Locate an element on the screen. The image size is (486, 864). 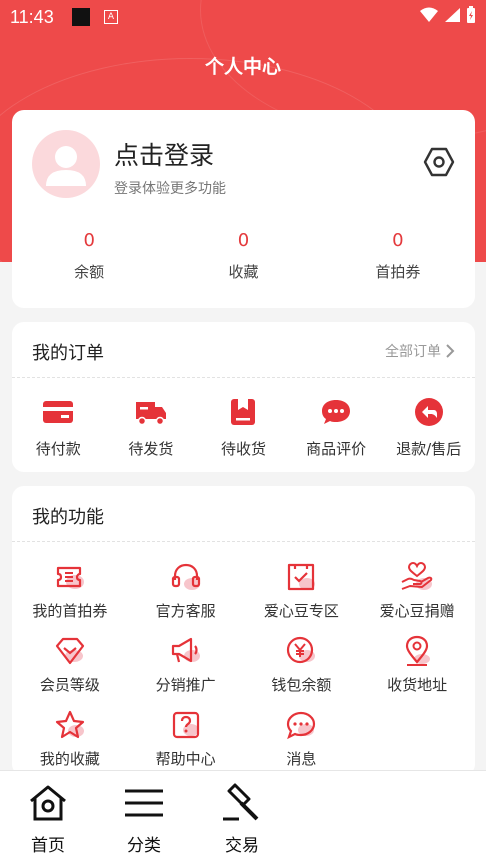
wifi-icon is located at coordinates (429, 14).